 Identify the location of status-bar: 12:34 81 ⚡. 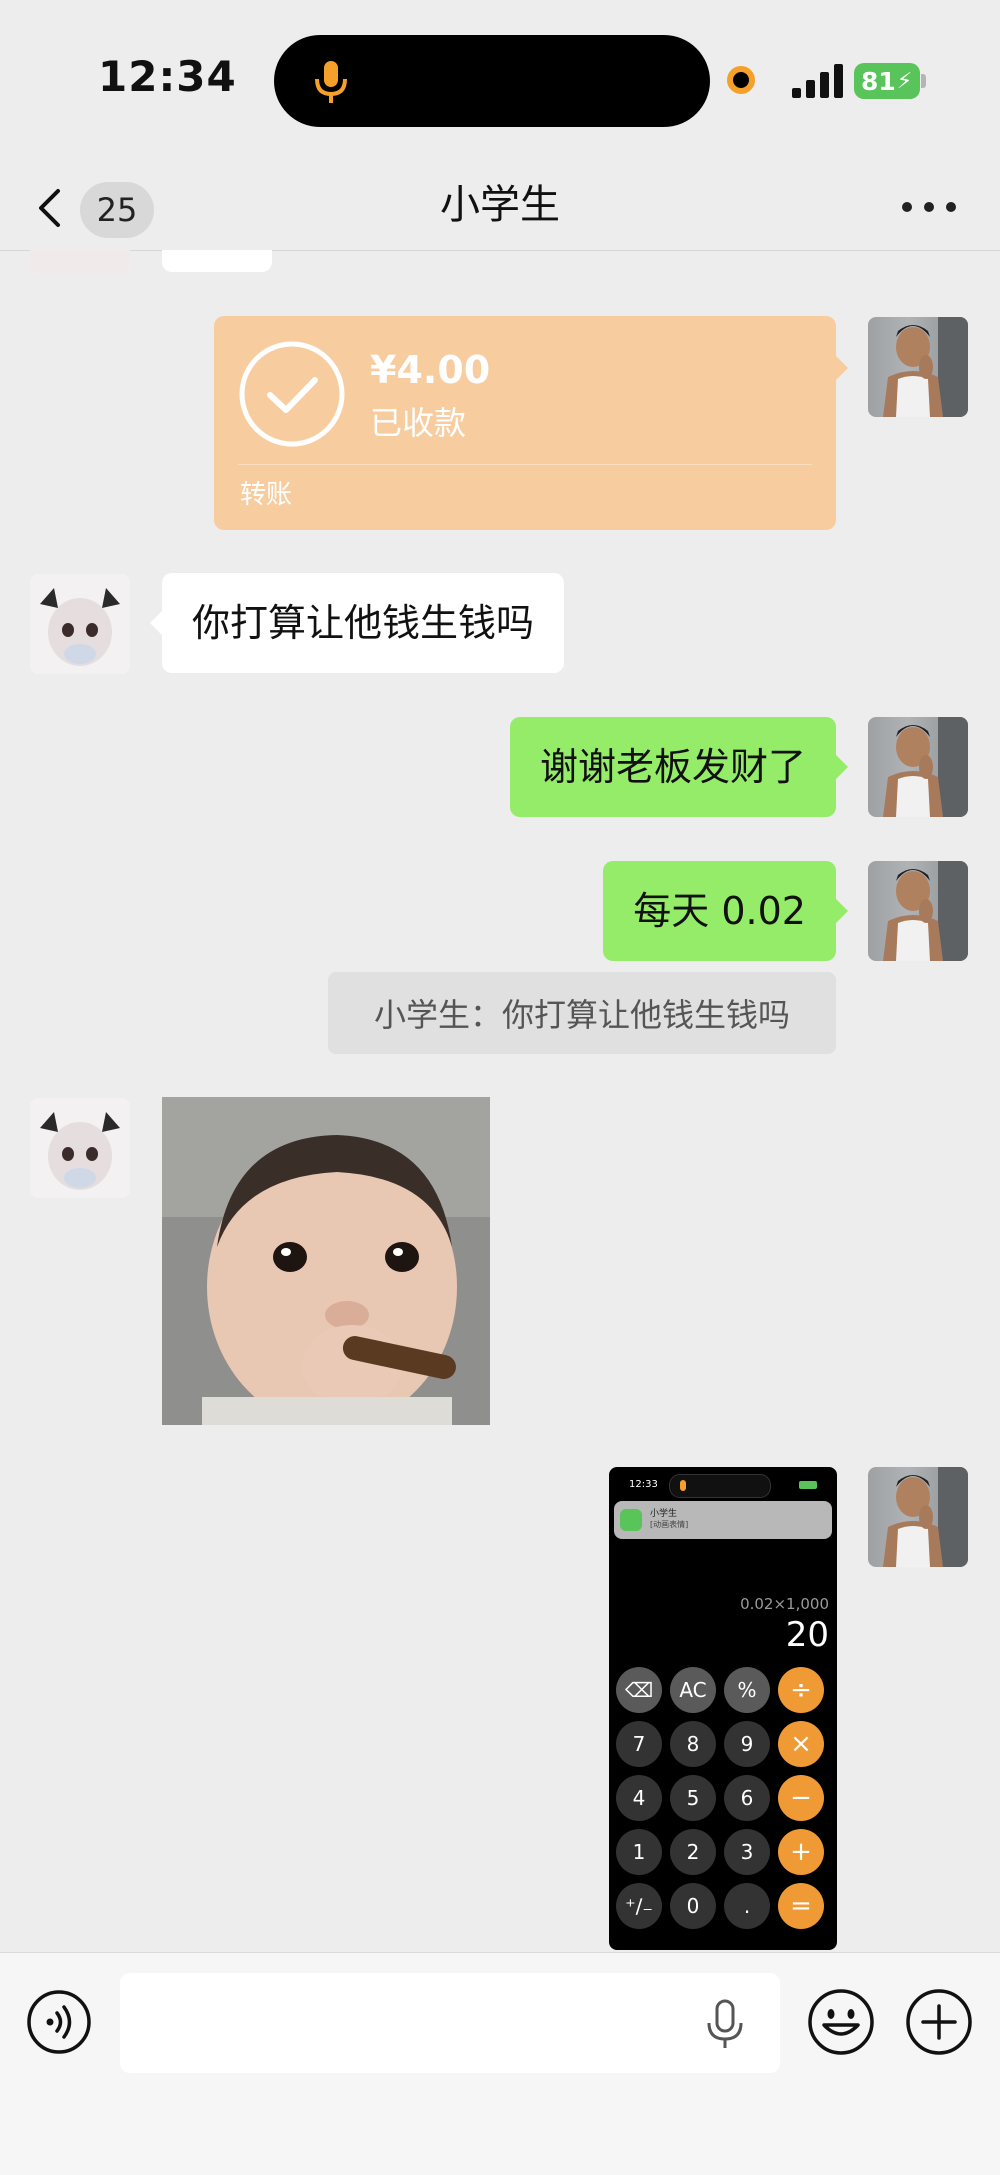
(500, 80).